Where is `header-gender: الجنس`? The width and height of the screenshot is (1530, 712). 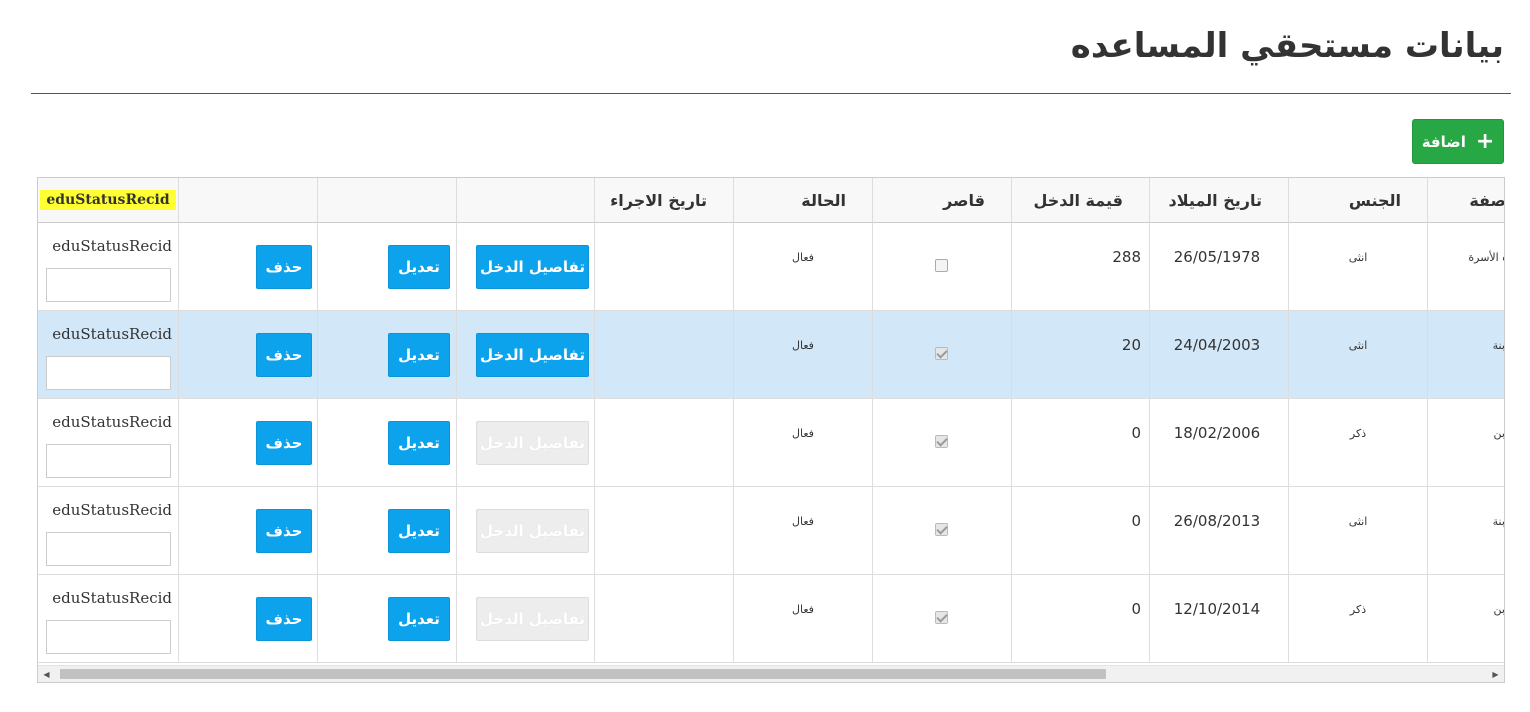
header-gender: الجنس is located at coordinates (1358, 200).